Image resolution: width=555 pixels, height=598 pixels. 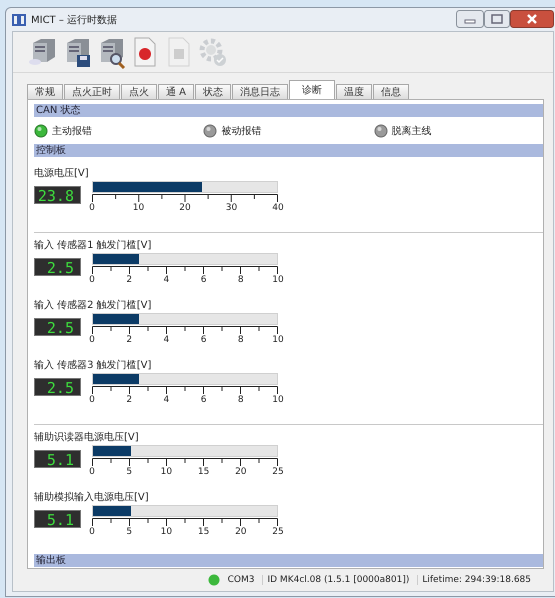 What do you see at coordinates (532, 19) in the screenshot?
I see `close-icon` at bounding box center [532, 19].